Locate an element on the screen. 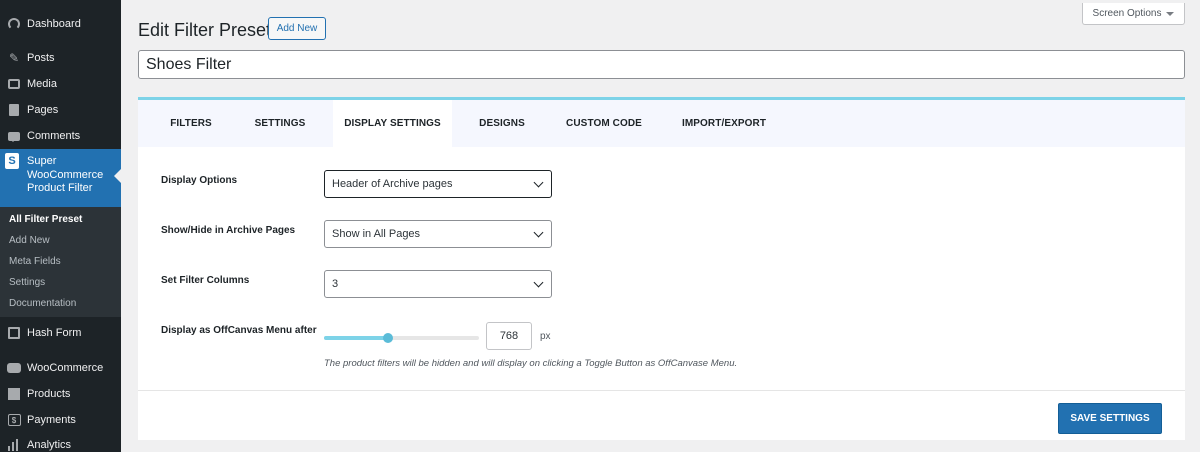  tab-display-settings: DISPLAY SETTINGS is located at coordinates (392, 123).